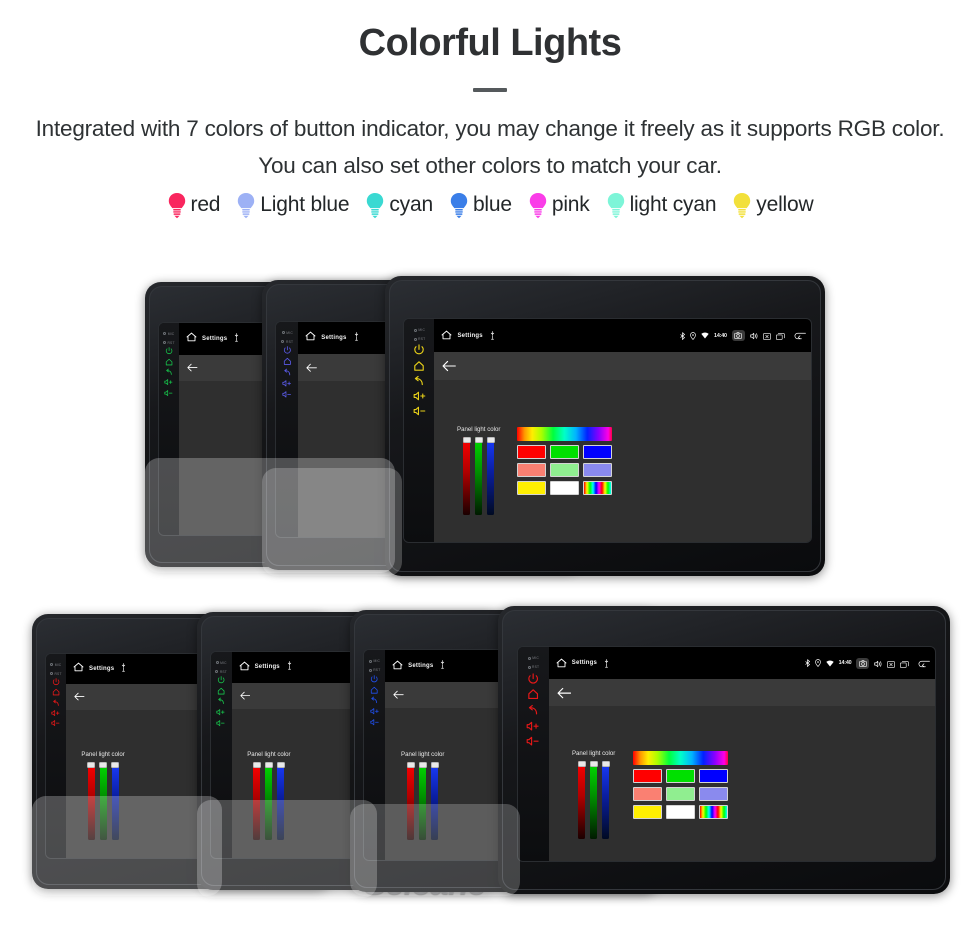  I want to click on back-nav-button, so click(924, 663).